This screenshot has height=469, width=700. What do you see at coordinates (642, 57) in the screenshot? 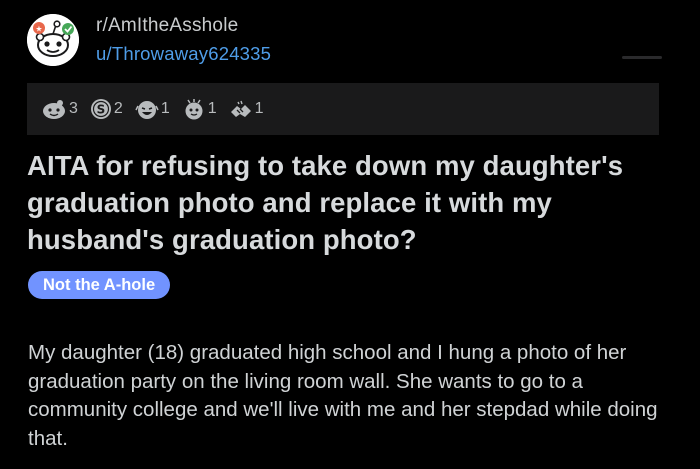
I see `divider` at bounding box center [642, 57].